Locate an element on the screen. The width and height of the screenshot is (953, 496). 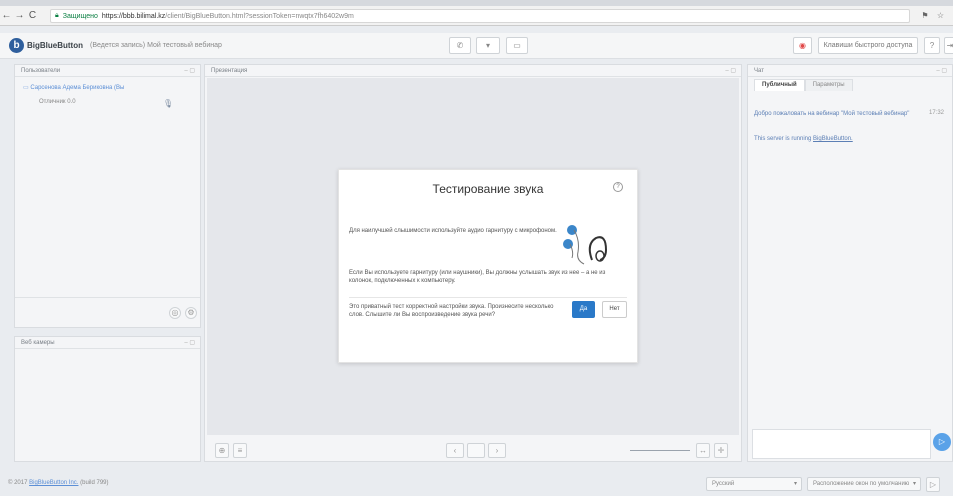
phone-button: ✆ is located at coordinates (460, 45).